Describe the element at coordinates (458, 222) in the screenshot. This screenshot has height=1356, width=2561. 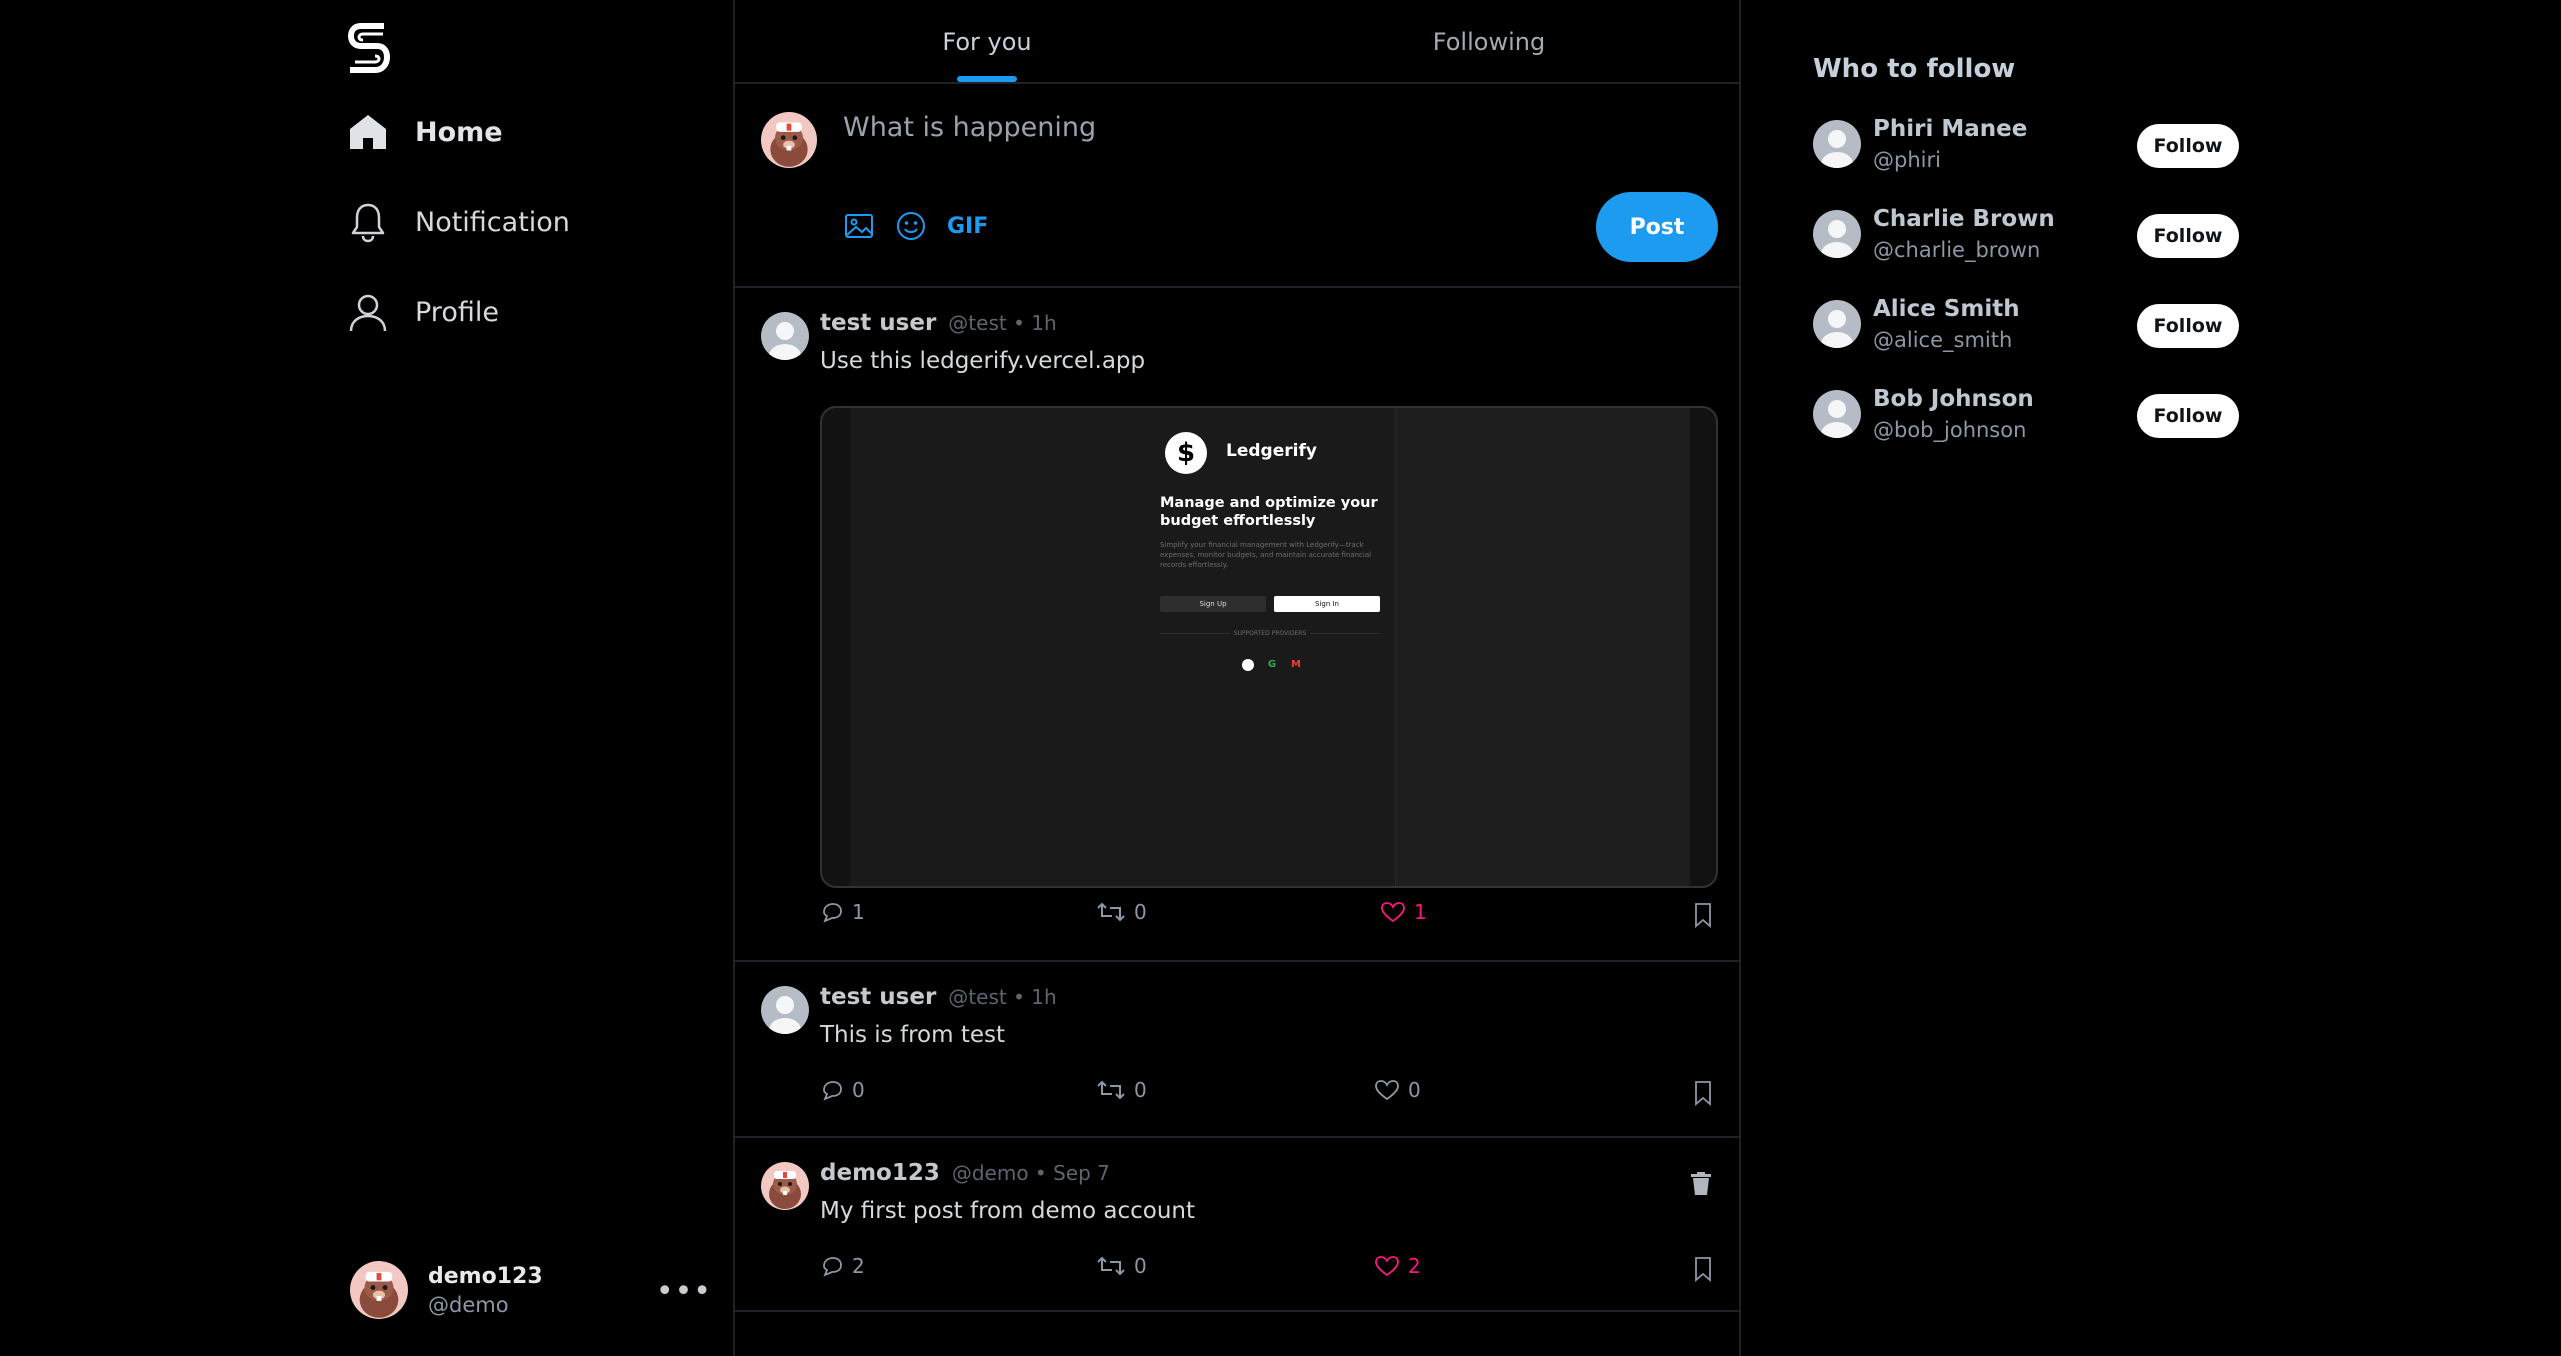
I see `nav-notification: Notification` at that location.